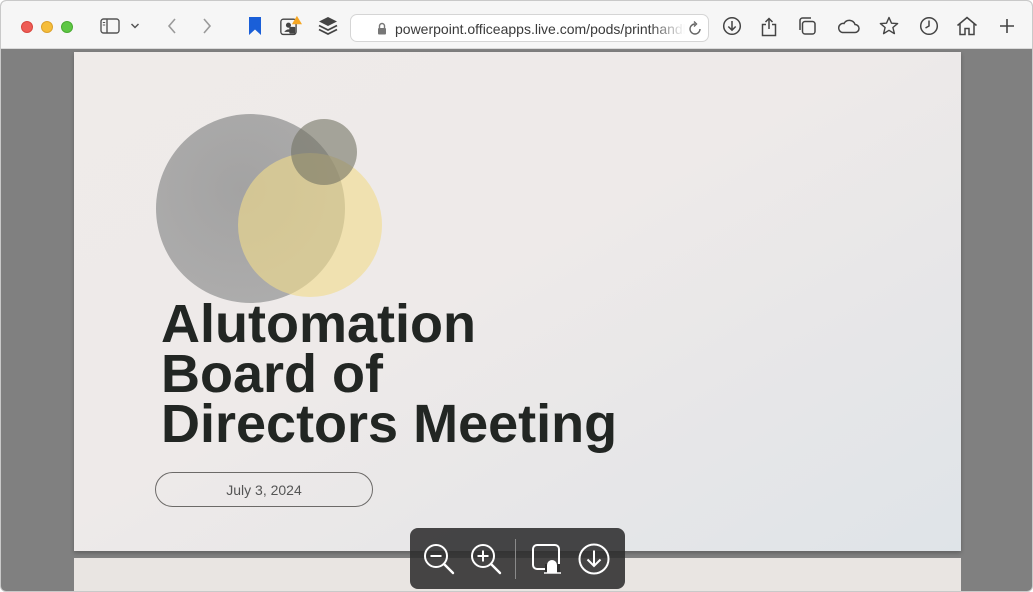 This screenshot has height=592, width=1033. I want to click on olive-circle-shape, so click(324, 152).